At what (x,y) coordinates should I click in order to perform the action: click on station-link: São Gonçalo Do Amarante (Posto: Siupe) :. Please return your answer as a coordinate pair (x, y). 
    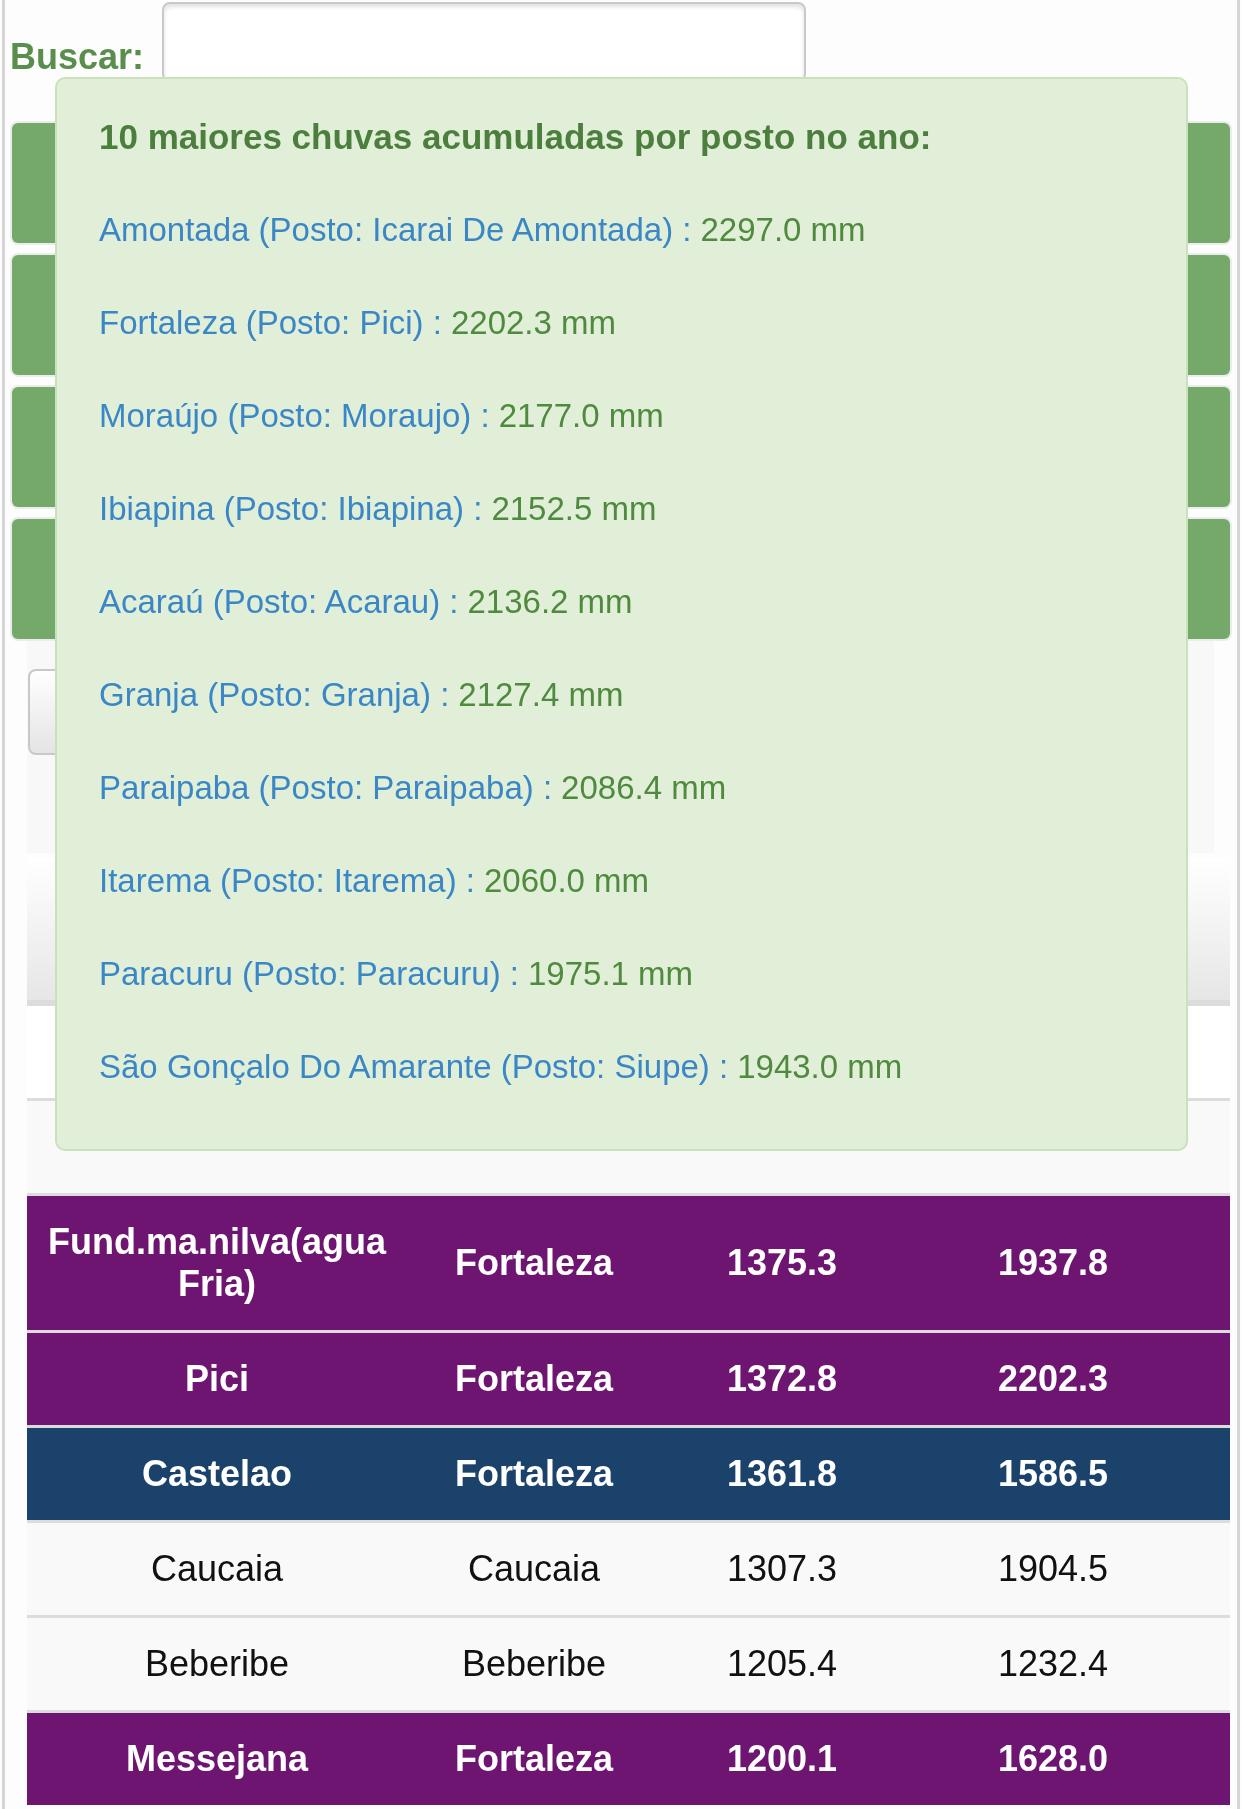
    Looking at the image, I should click on (414, 1067).